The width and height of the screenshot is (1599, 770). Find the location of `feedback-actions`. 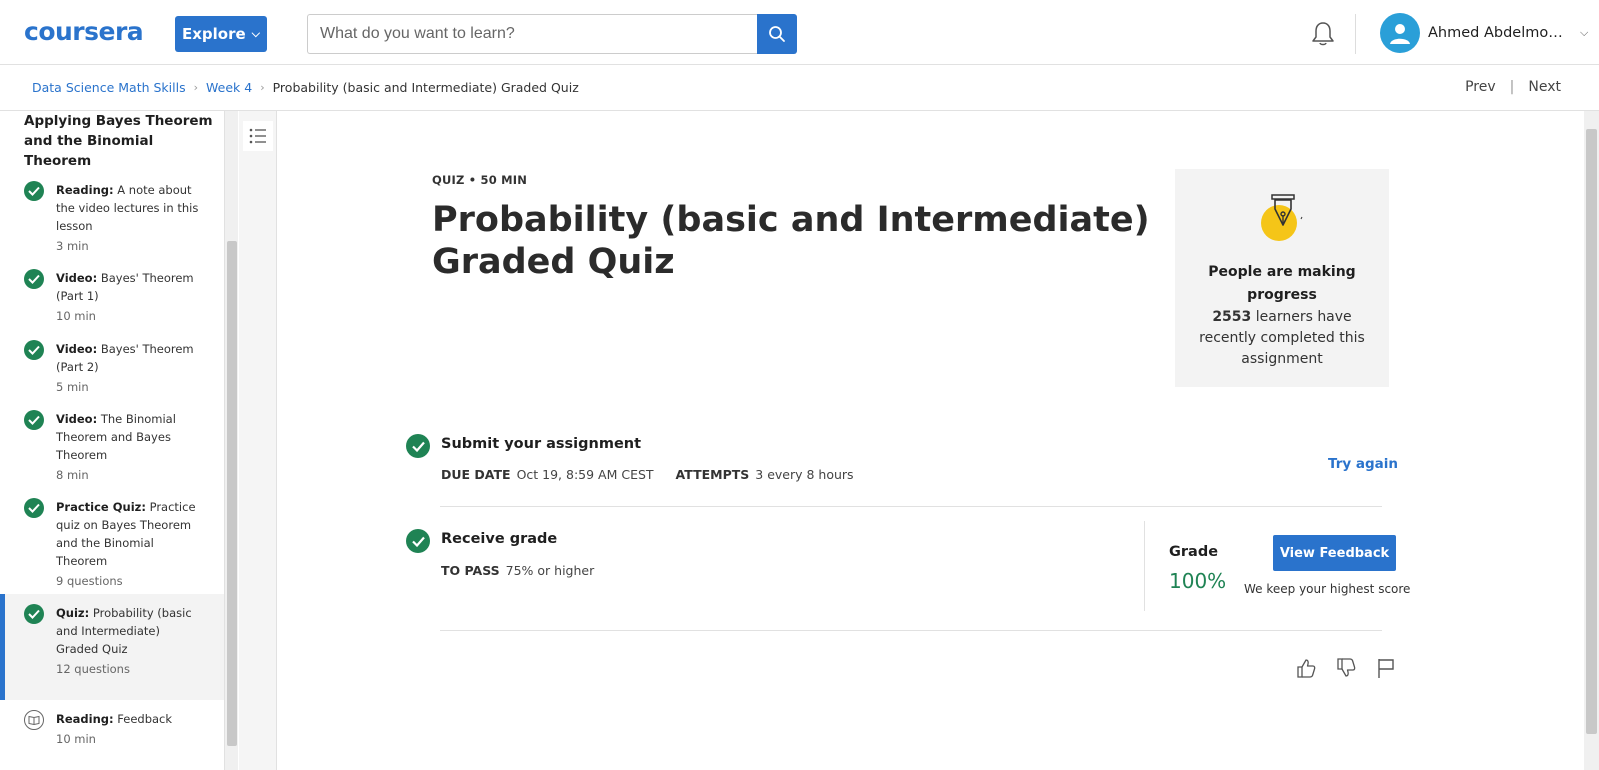

feedback-actions is located at coordinates (1346, 668).